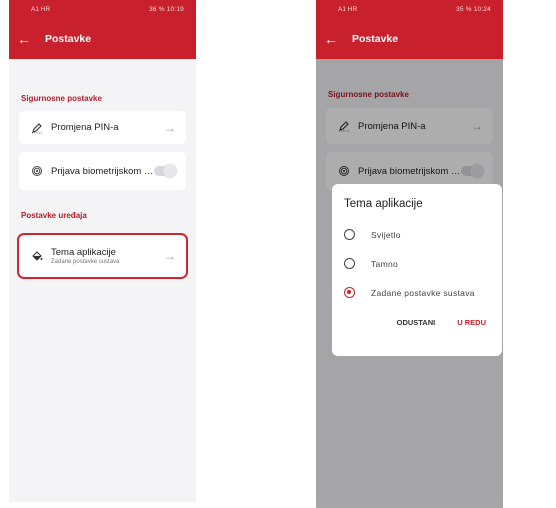 This screenshot has width=556, height=508. What do you see at coordinates (85, 127) in the screenshot?
I see `change-pin-label: Promjena PIN-a` at bounding box center [85, 127].